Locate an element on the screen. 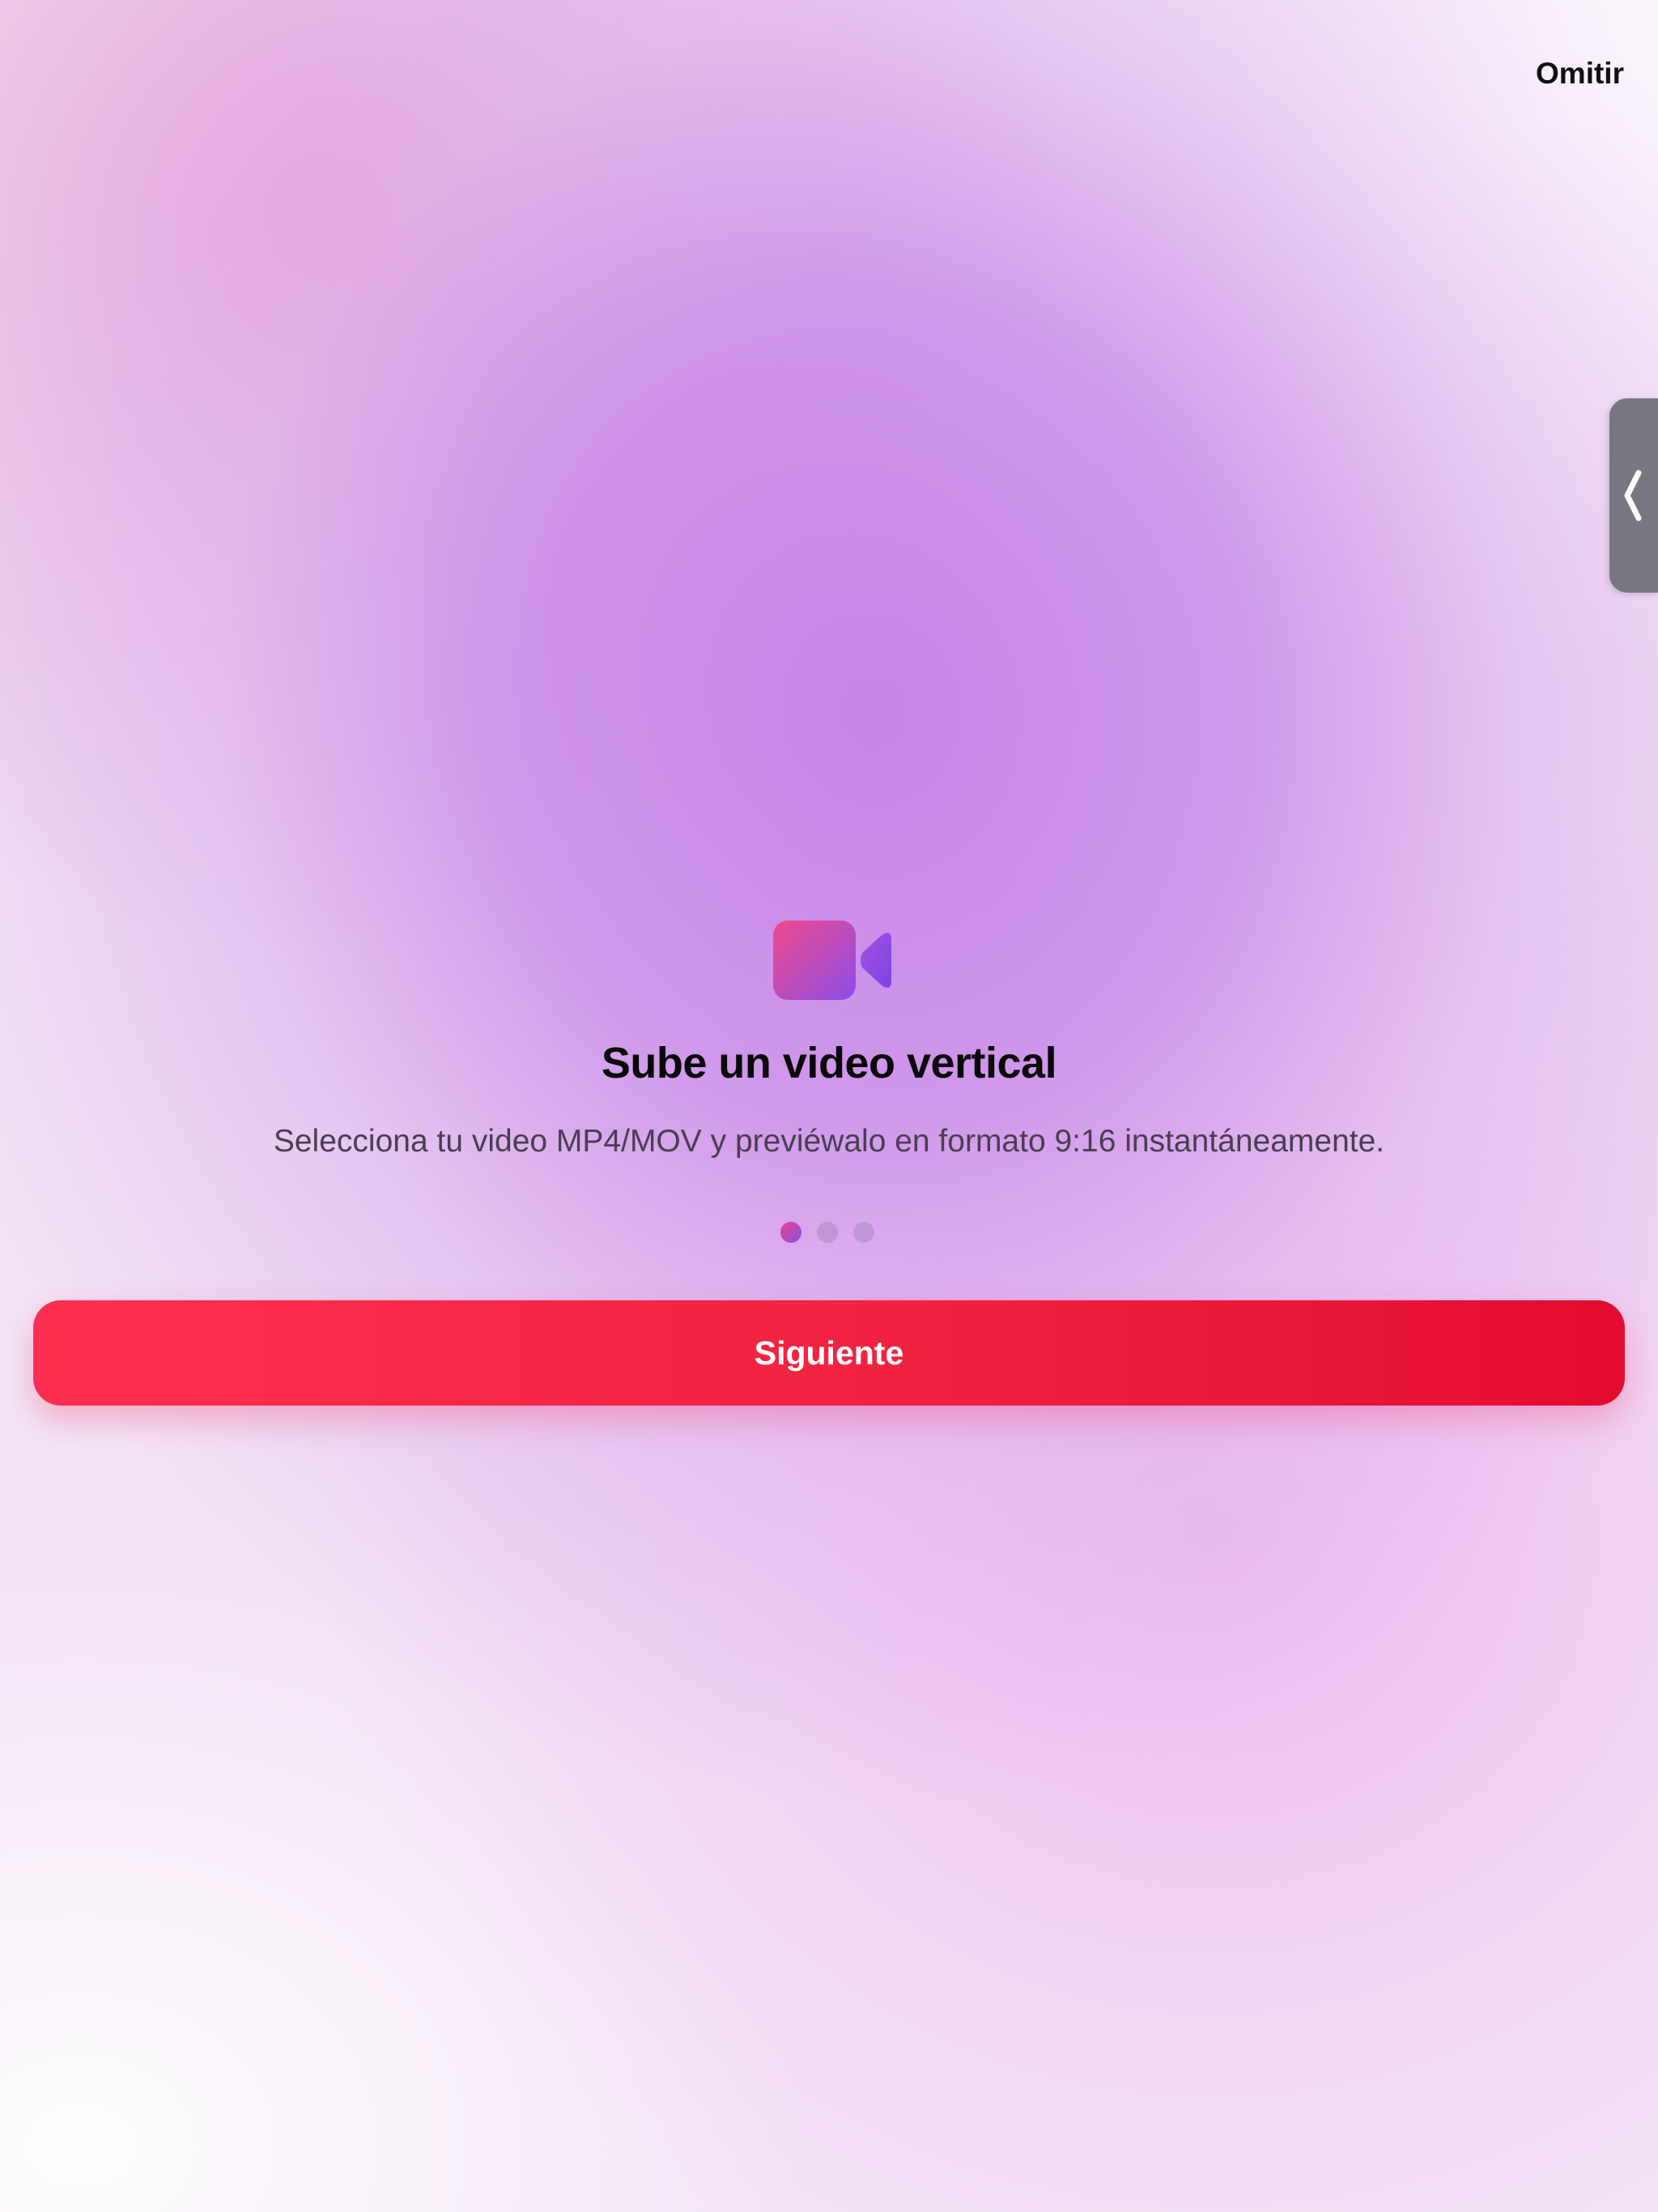 The height and width of the screenshot is (2212, 1658). side-panel-handle is located at coordinates (1633, 496).